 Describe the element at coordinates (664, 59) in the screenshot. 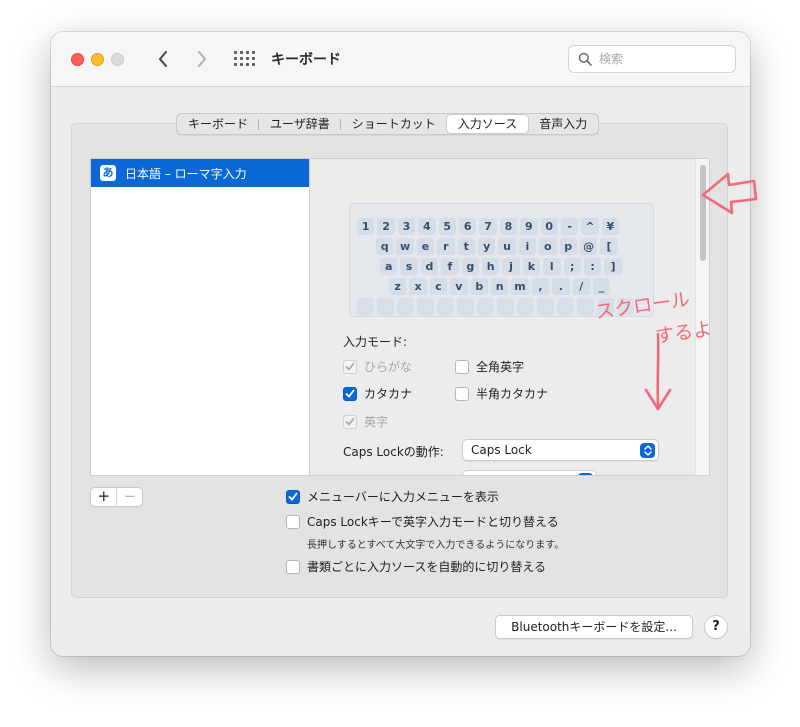

I see `search-input` at that location.